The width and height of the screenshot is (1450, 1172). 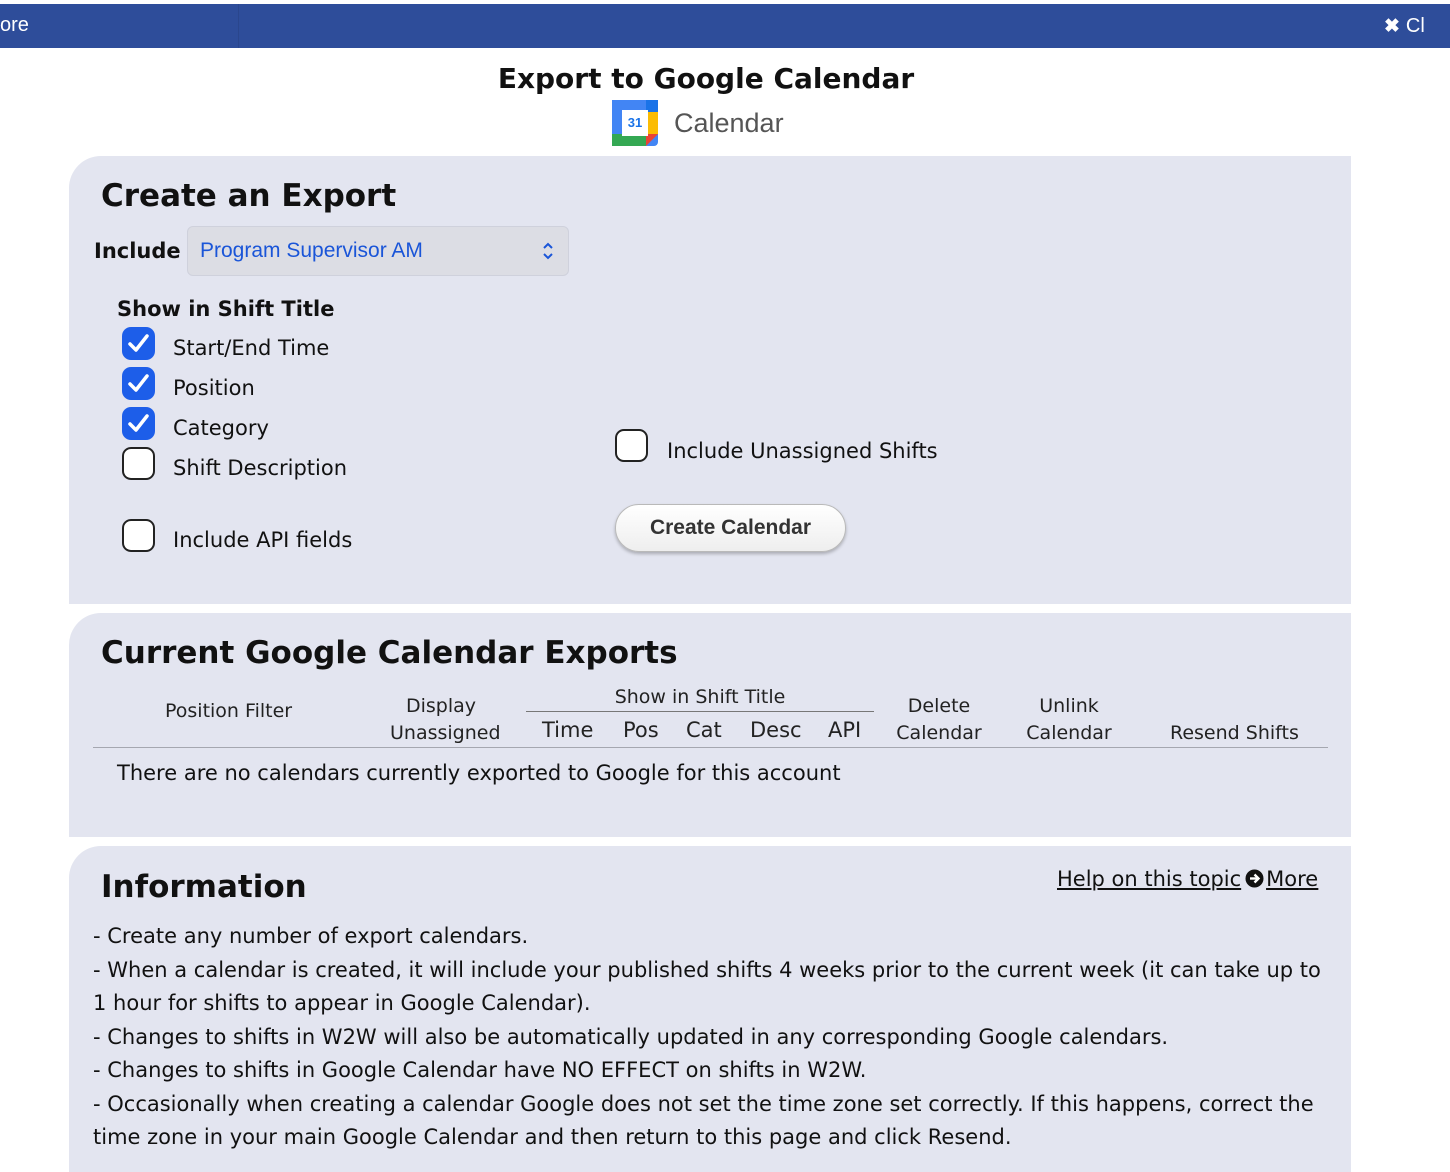 I want to click on include-unassigned-shifts-checkbox, so click(x=631, y=445).